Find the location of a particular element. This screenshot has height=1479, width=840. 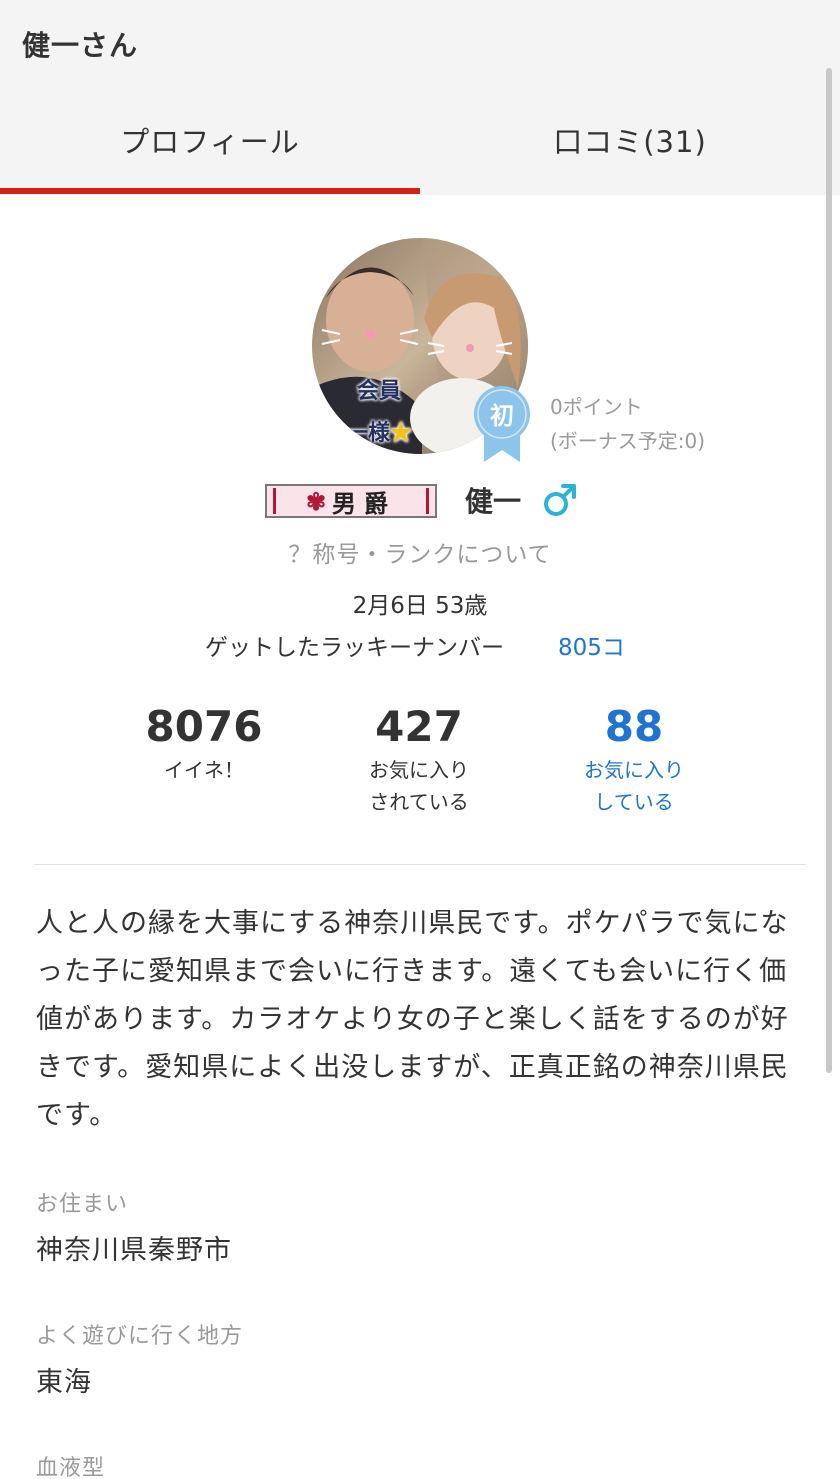

field-label-blood-type: 血液型 is located at coordinates (71, 1467).